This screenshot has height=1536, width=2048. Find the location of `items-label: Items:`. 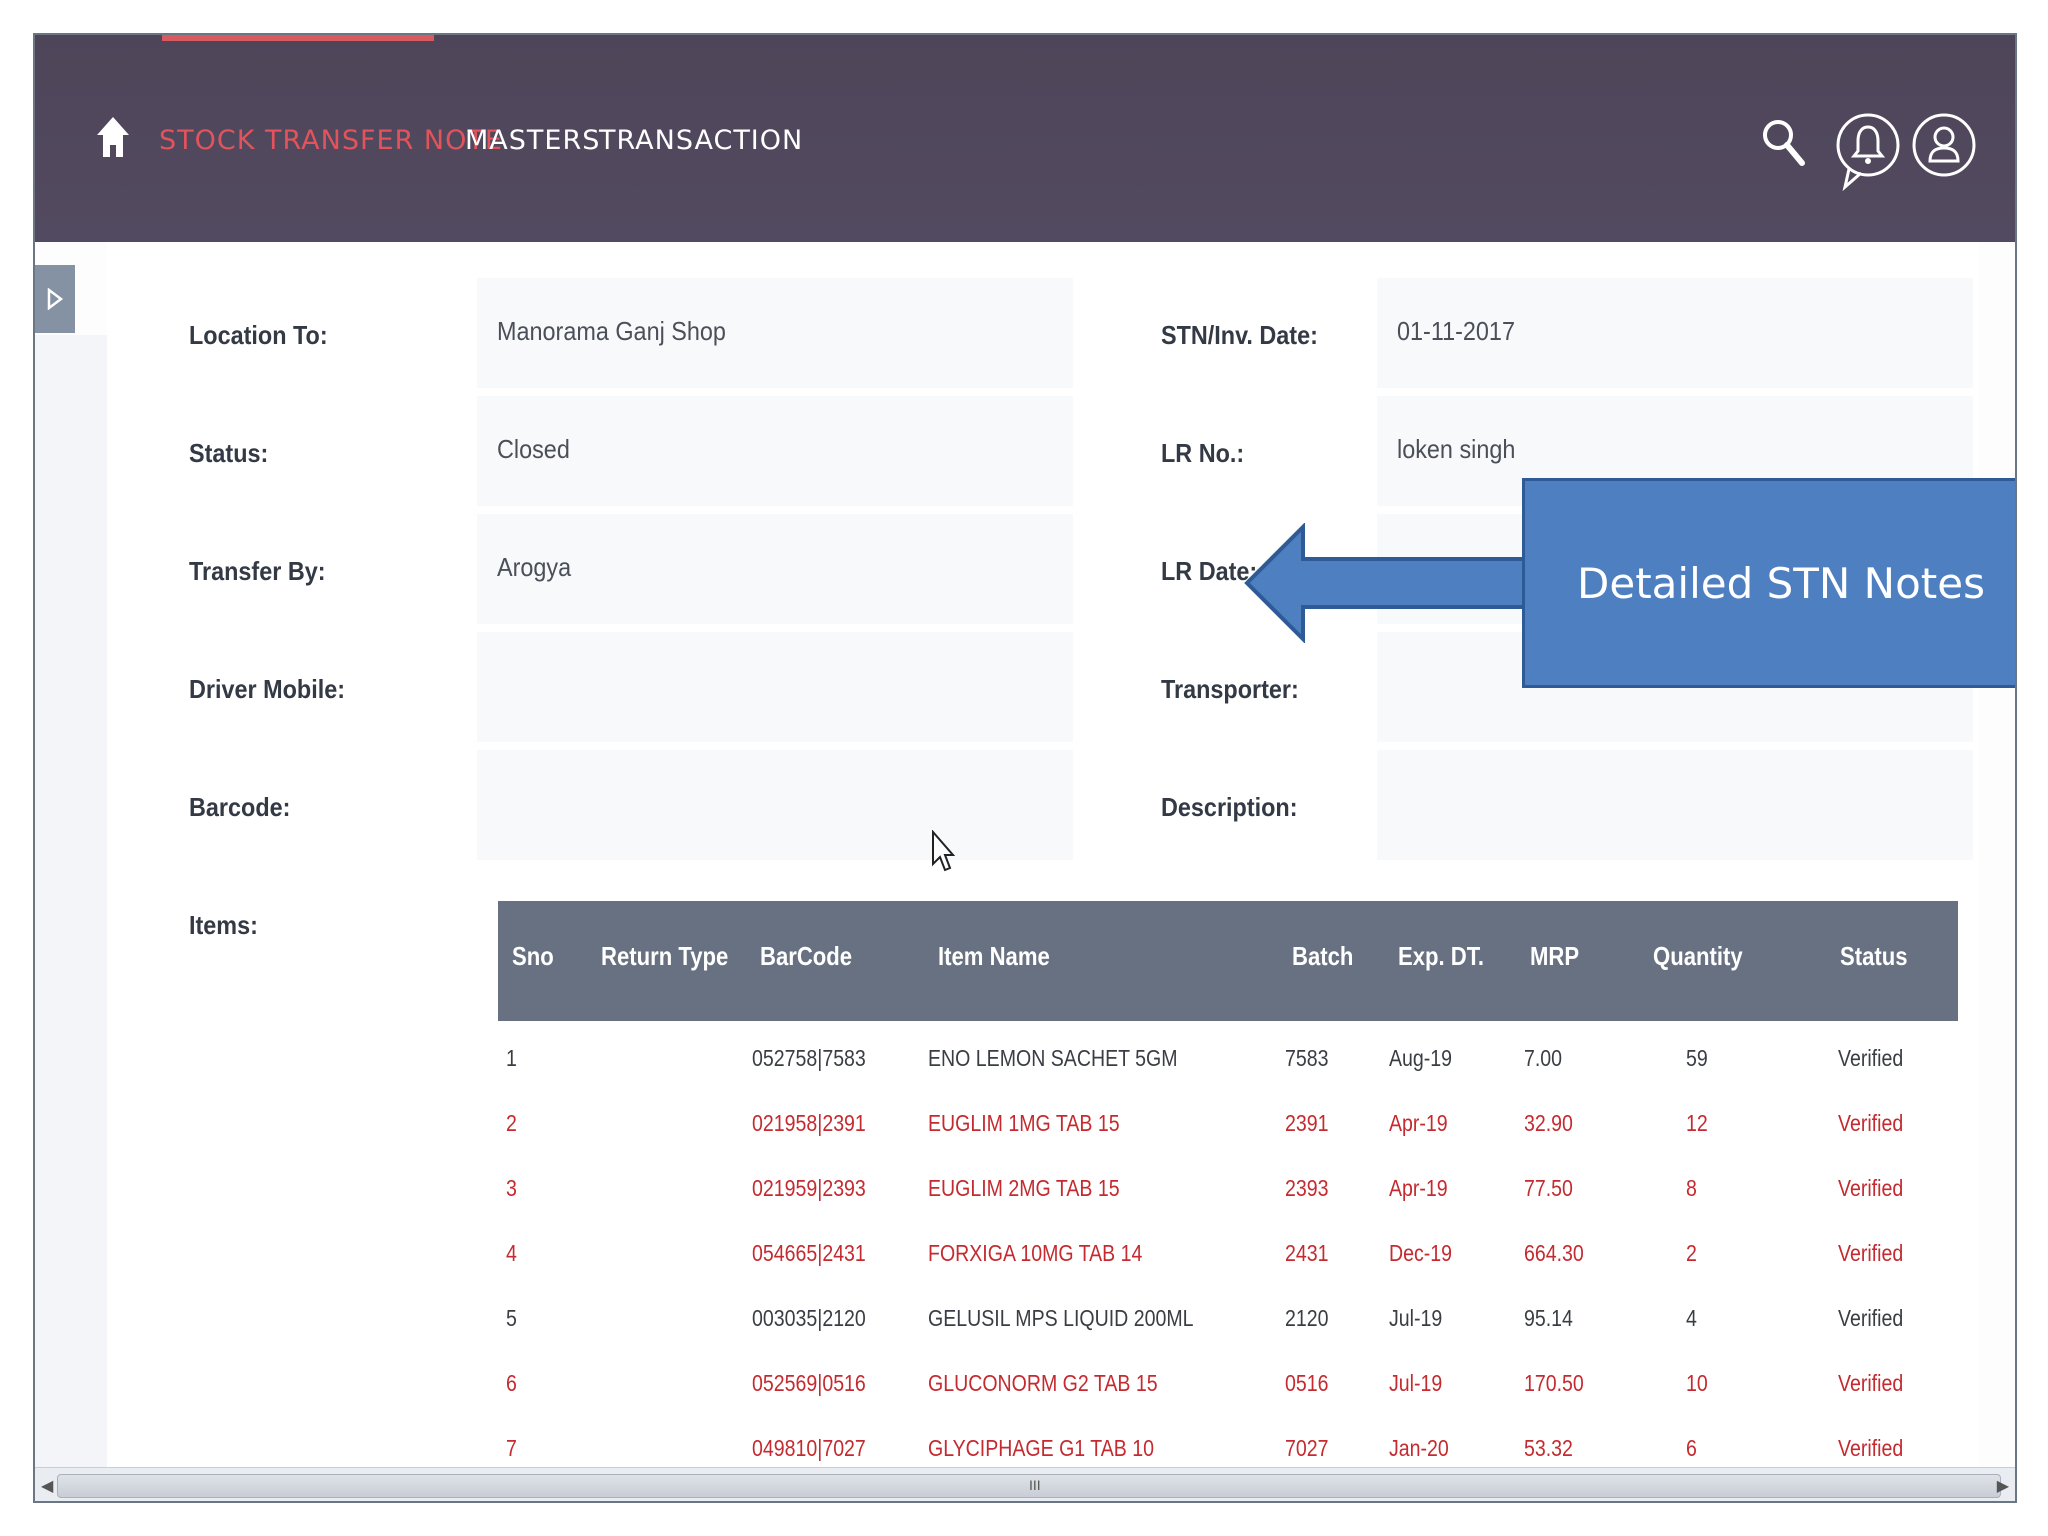

items-label: Items: is located at coordinates (223, 925).